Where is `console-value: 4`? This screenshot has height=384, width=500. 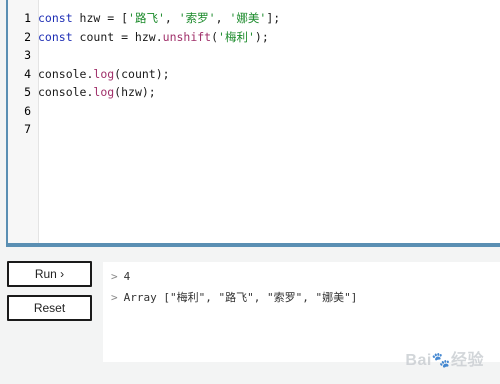 console-value: 4 is located at coordinates (127, 276).